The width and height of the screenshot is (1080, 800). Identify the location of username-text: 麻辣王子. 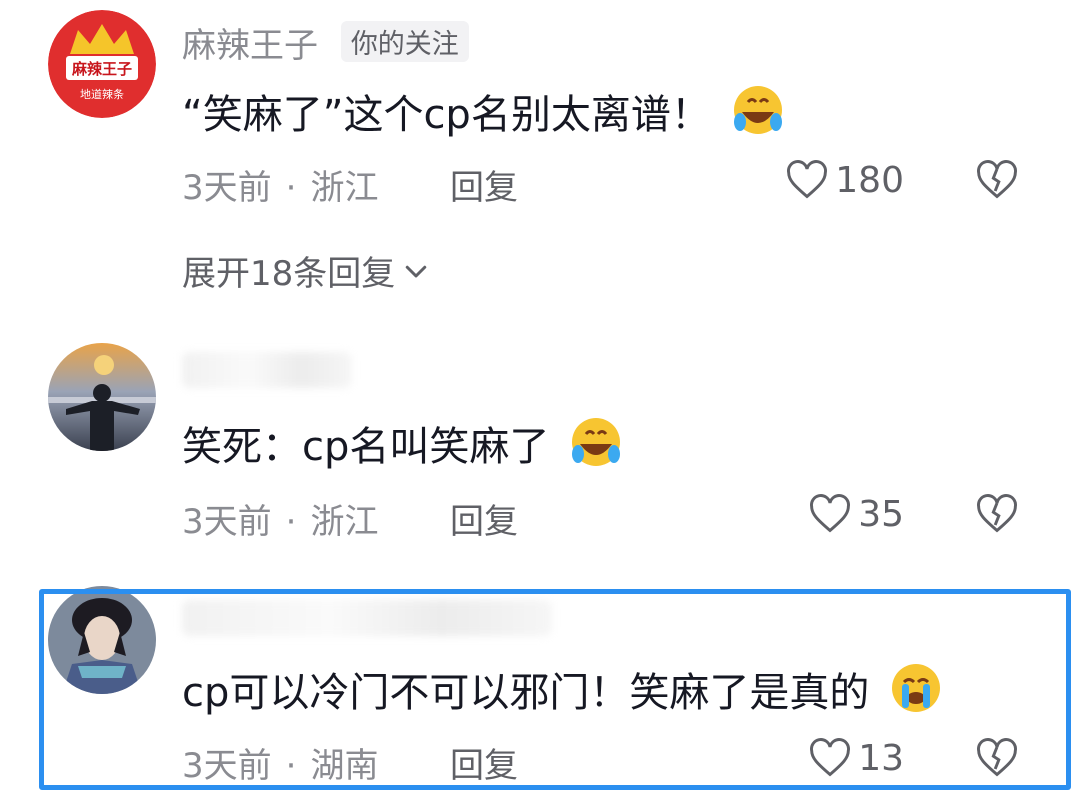
(250, 46).